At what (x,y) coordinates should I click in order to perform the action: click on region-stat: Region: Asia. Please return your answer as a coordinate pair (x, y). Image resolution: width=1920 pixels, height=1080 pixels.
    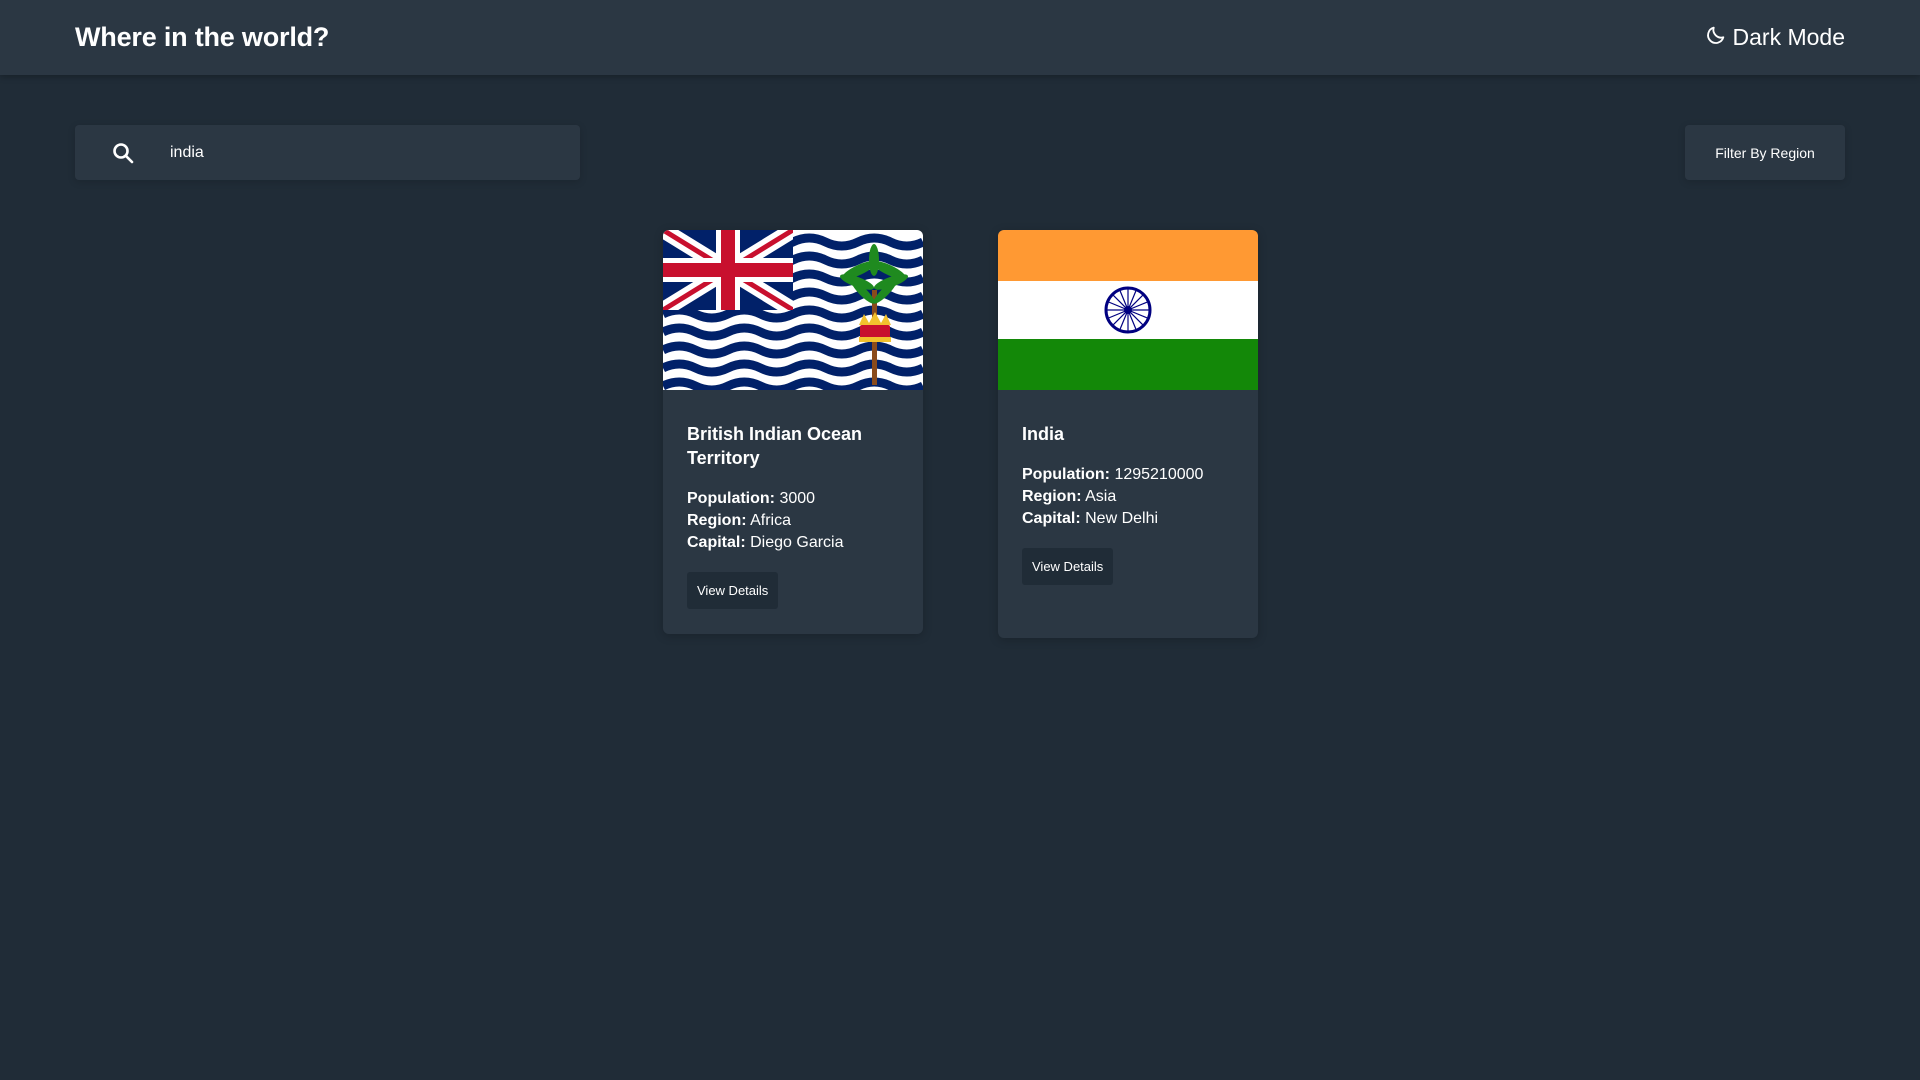
    Looking at the image, I should click on (1069, 496).